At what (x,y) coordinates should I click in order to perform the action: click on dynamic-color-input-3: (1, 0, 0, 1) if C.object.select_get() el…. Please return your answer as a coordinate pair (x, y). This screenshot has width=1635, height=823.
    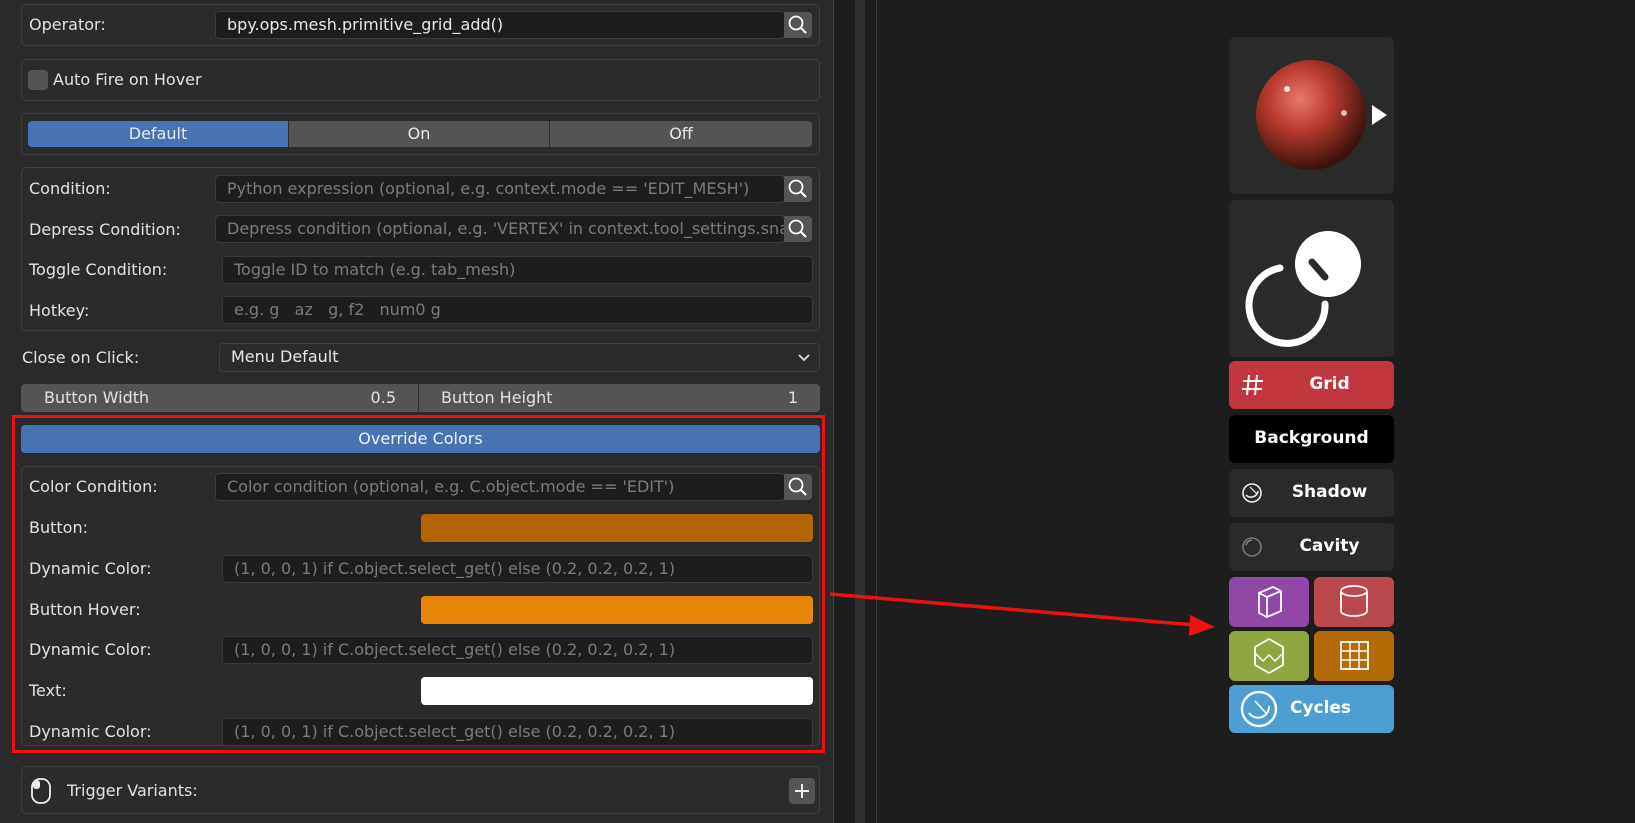
    Looking at the image, I should click on (517, 732).